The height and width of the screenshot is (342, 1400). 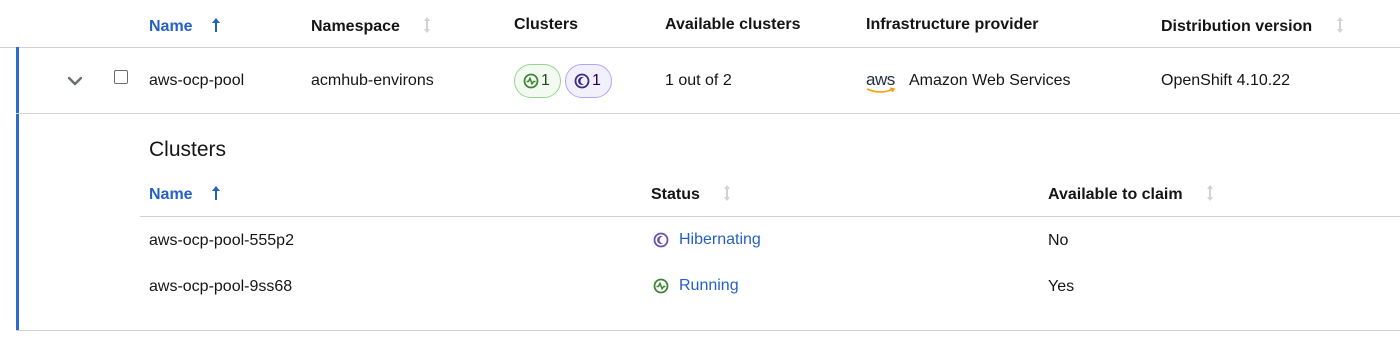 What do you see at coordinates (221, 240) in the screenshot?
I see `cluster-name: aws-ocp-pool-555p2` at bounding box center [221, 240].